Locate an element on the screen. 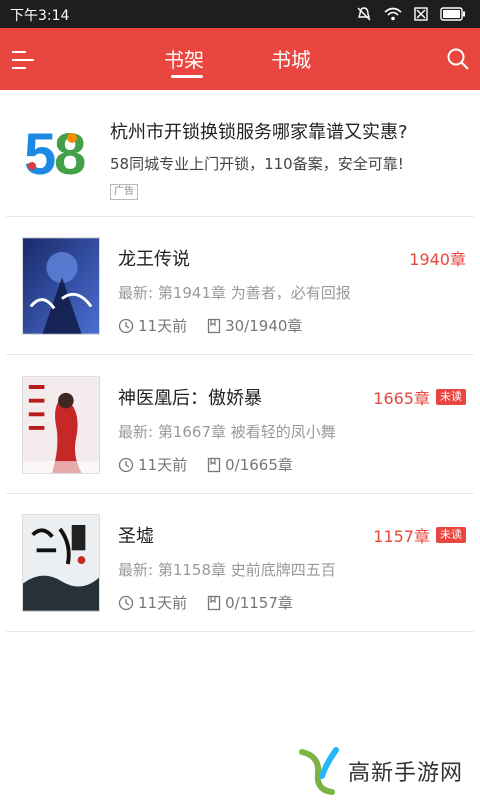  app-bar: 书架 书城 is located at coordinates (240, 59).